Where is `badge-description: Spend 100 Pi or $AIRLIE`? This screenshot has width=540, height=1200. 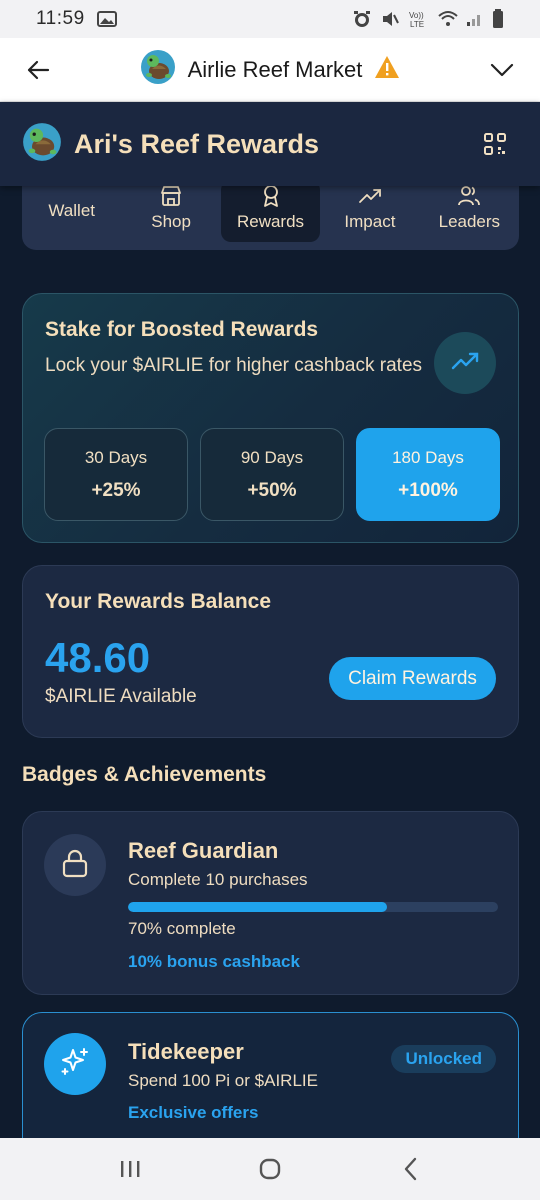 badge-description: Spend 100 Pi or $AIRLIE is located at coordinates (223, 1080).